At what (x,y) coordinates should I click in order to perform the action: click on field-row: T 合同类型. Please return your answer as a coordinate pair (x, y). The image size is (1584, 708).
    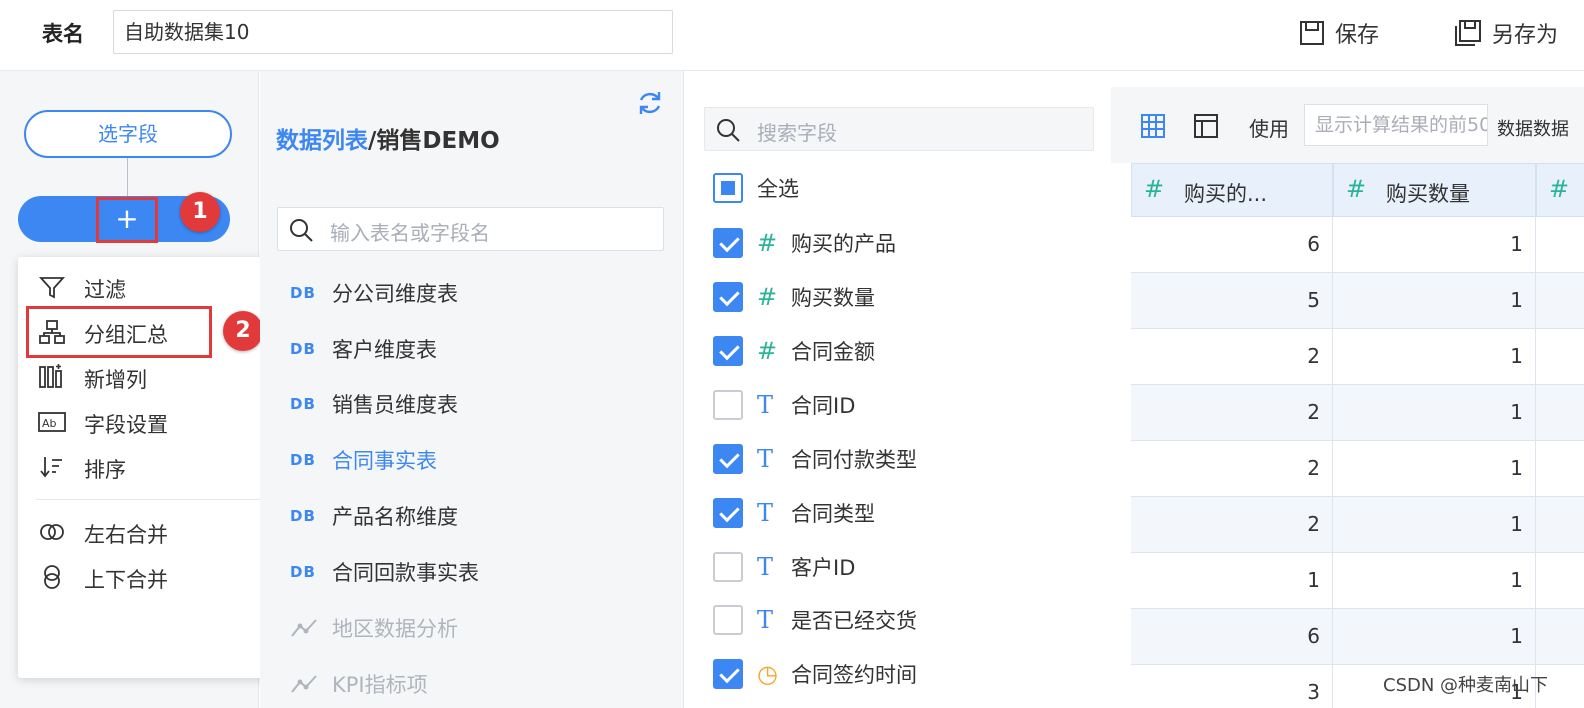
    Looking at the image, I should click on (794, 513).